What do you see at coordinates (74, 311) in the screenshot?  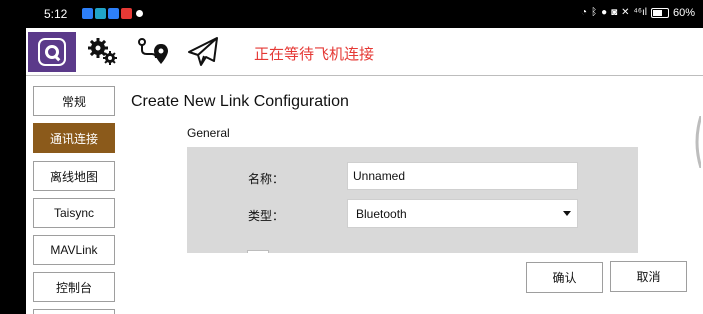 I see `sidebar-item-next` at bounding box center [74, 311].